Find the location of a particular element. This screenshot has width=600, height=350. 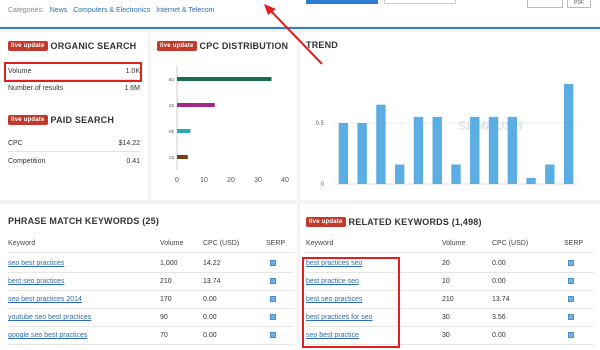

related-keywords-title: live update RELATED KEYWORDS (1,498) is located at coordinates (394, 221).